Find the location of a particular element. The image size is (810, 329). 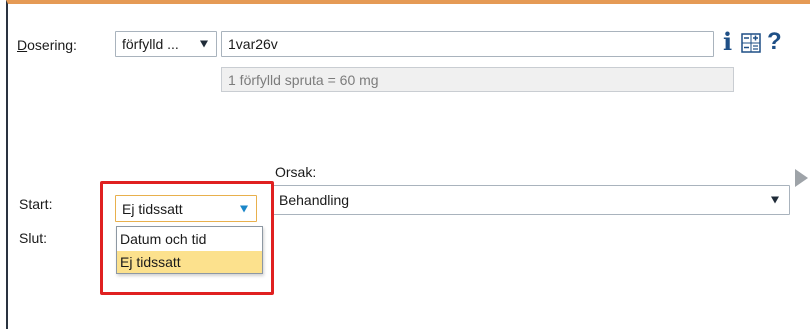

start-option-ej-tidssatt: Ej tidssatt is located at coordinates (189, 262).